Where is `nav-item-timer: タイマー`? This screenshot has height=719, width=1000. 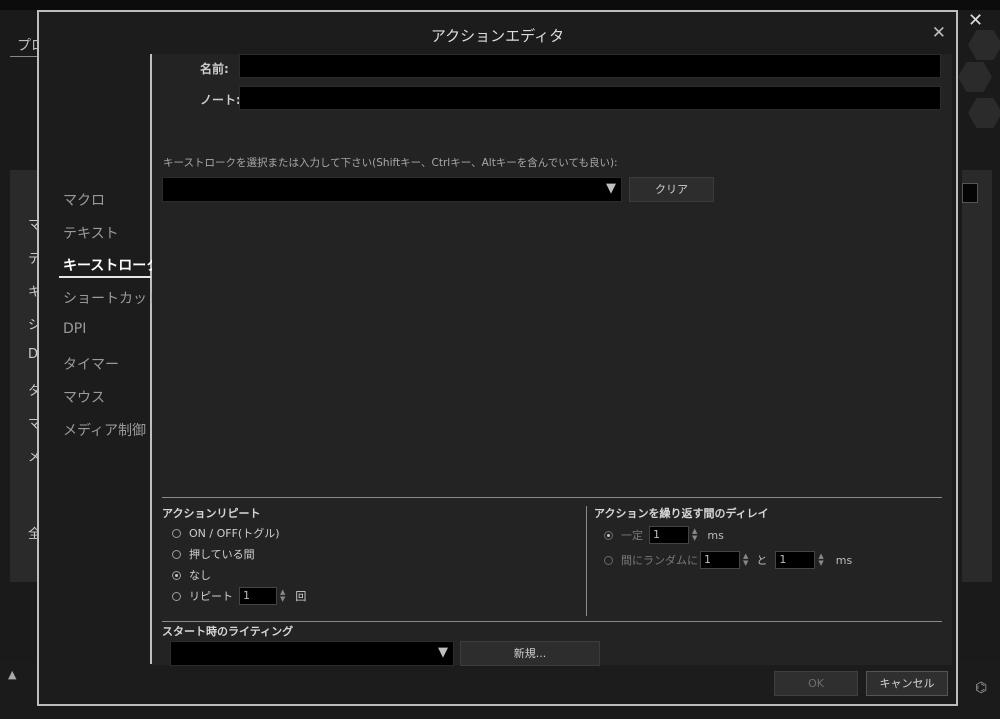
nav-item-timer: タイマー is located at coordinates (91, 364).